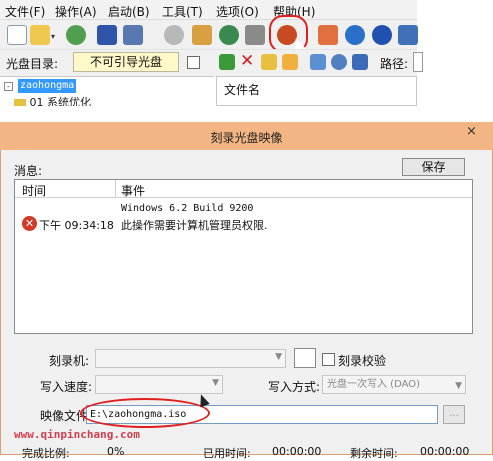 Image resolution: width=493 pixels, height=461 pixels. What do you see at coordinates (394, 64) in the screenshot?
I see `path-label: 路径:` at bounding box center [394, 64].